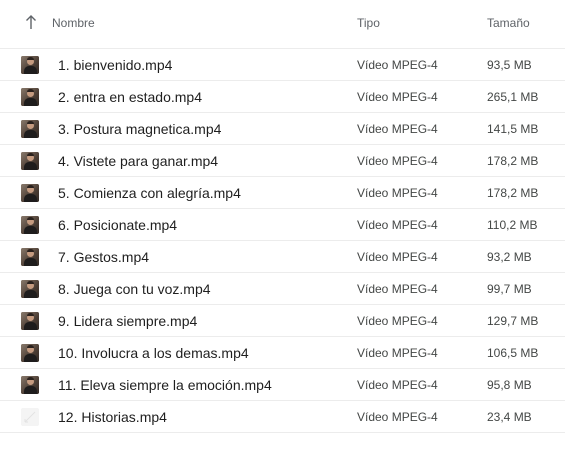  I want to click on type-column-header: Tipo, so click(368, 23).